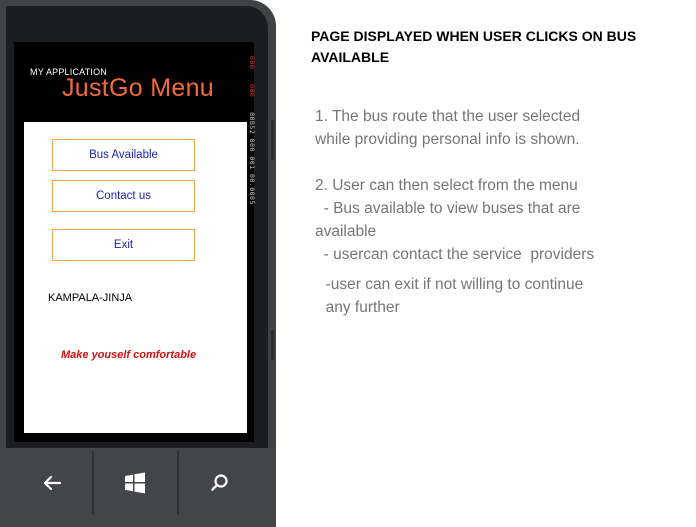  What do you see at coordinates (123, 196) in the screenshot?
I see `contact-us-button: Contact us` at bounding box center [123, 196].